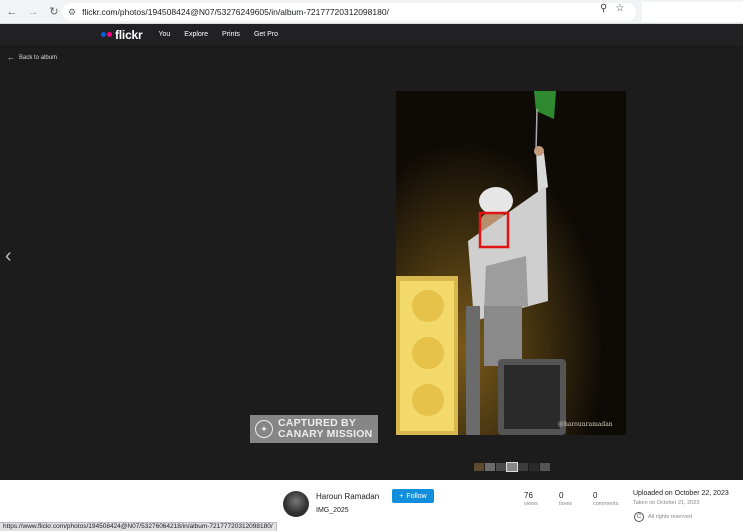  I want to click on reload-icon: ↻, so click(54, 12).